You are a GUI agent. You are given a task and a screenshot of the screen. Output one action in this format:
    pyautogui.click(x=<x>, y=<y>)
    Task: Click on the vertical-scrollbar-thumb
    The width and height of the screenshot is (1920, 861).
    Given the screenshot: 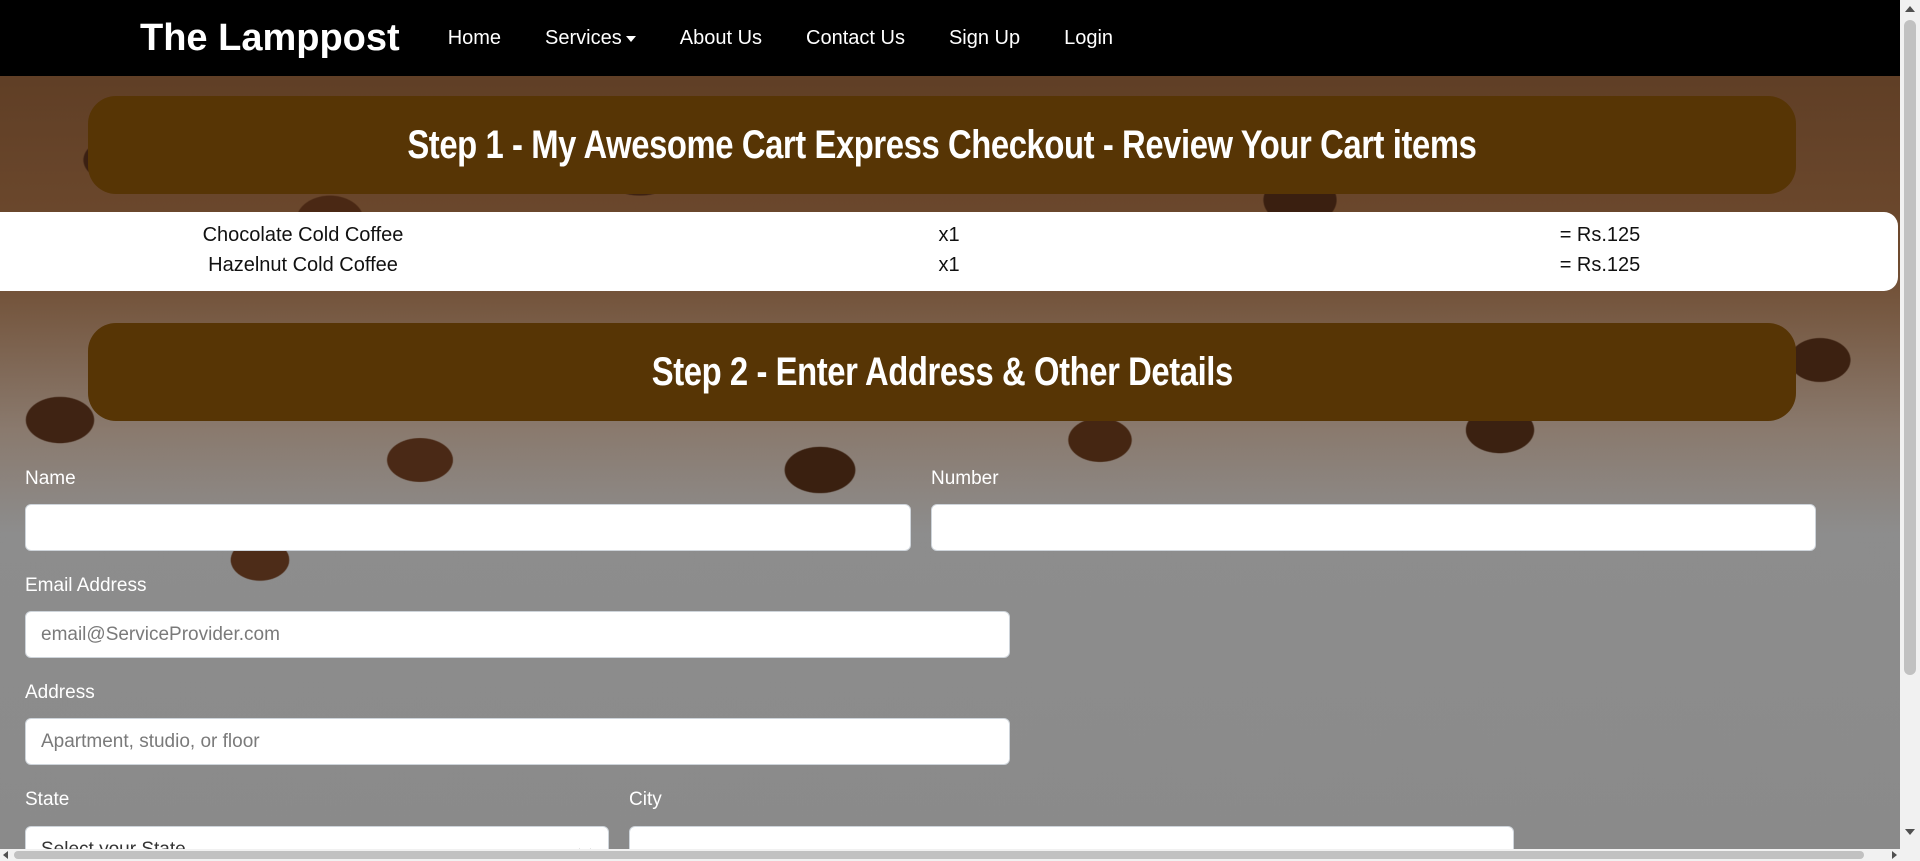 What is the action you would take?
    pyautogui.click(x=1910, y=347)
    